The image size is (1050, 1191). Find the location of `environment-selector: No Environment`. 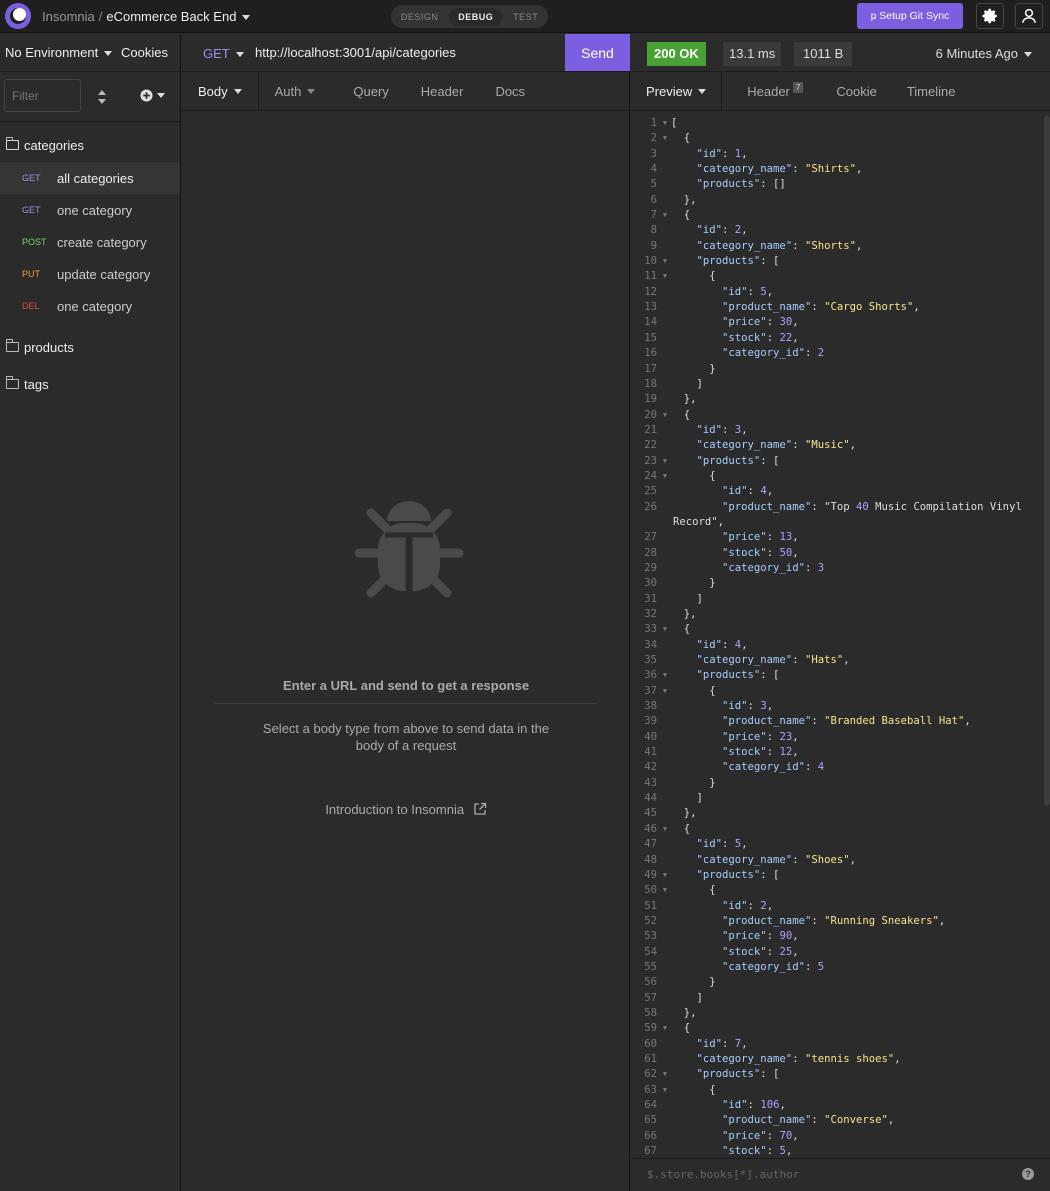

environment-selector: No Environment is located at coordinates (59, 52).